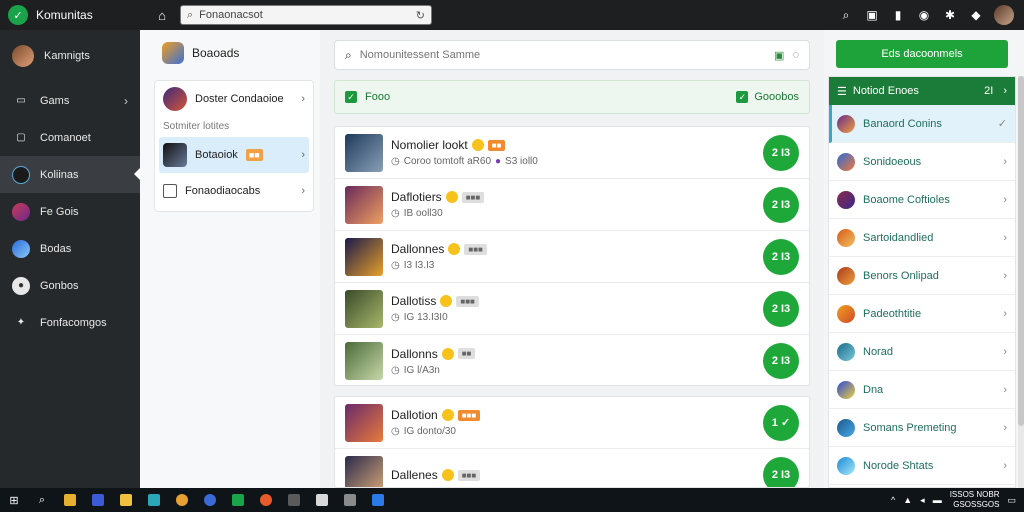 The image size is (1024, 512). I want to click on scrollbar, so click(1021, 282).